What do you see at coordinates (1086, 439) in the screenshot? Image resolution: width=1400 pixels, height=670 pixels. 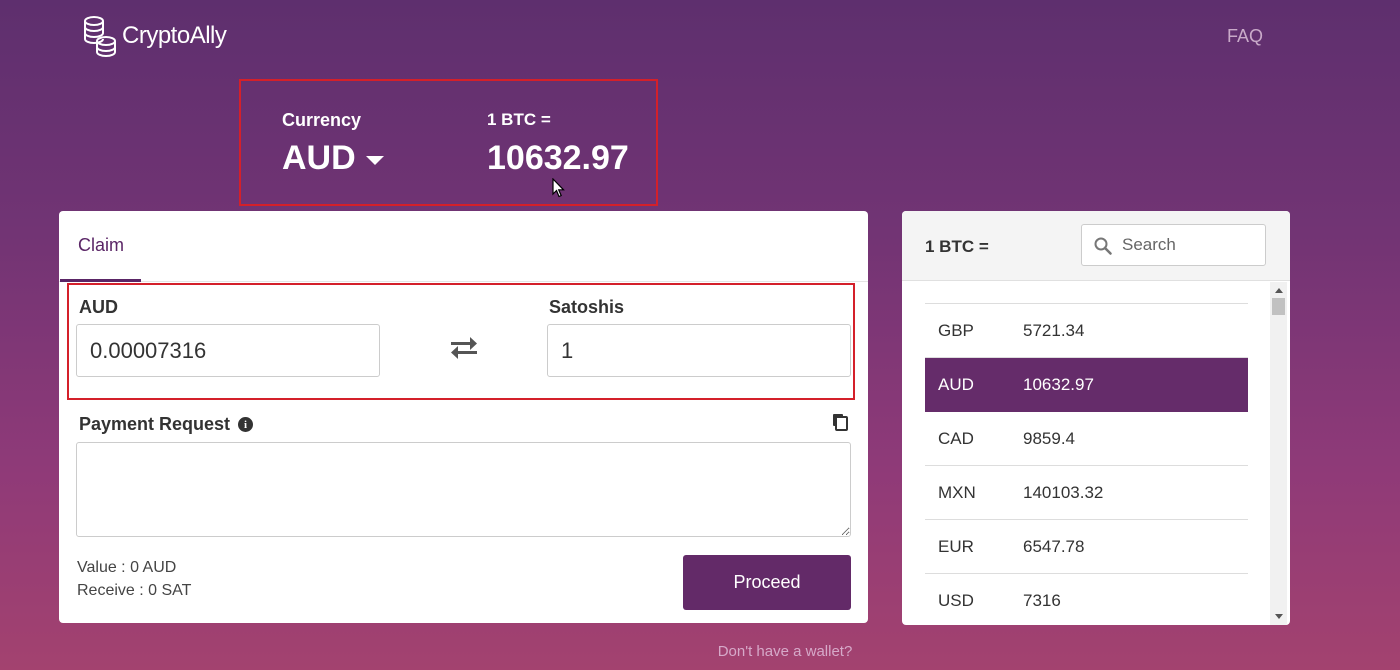 I see `rate-row-cad: CAD 9859.4` at bounding box center [1086, 439].